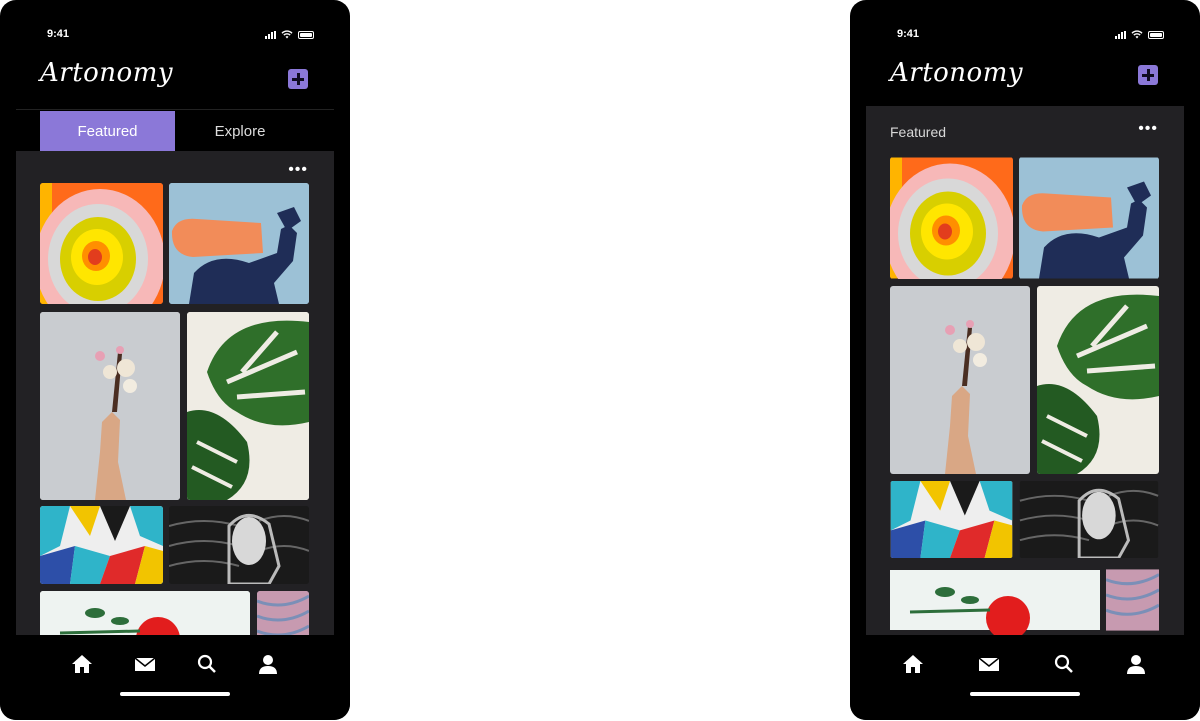 This screenshot has height=721, width=1200. Describe the element at coordinates (107, 131) in the screenshot. I see `tab-featured: Featured` at that location.